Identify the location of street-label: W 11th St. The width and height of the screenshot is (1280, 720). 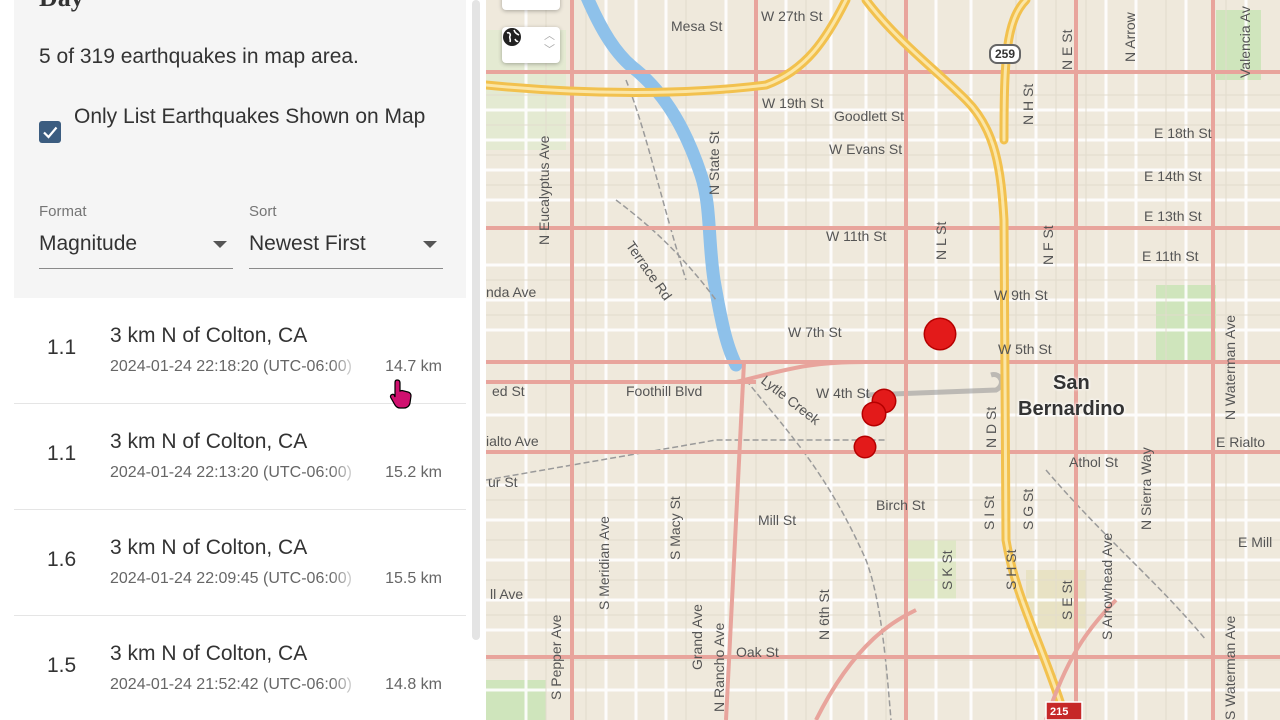
(856, 236).